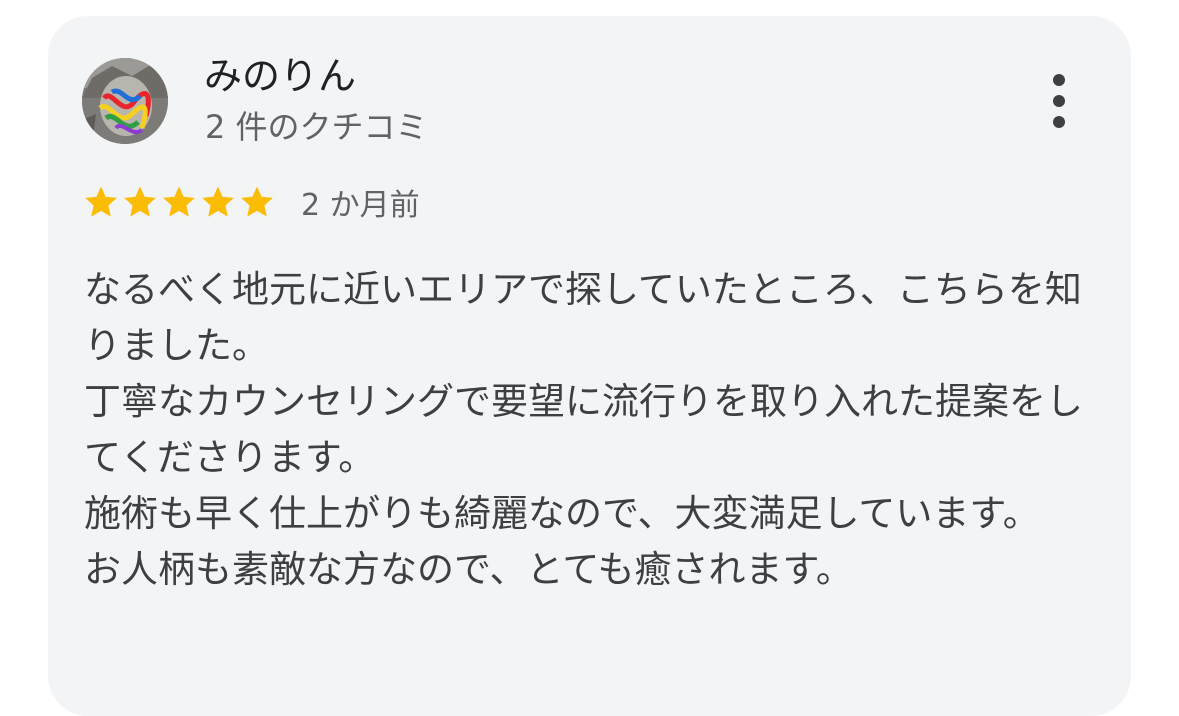  Describe the element at coordinates (316, 127) in the screenshot. I see `reviewer-review-count: 2 件のクチコミ` at that location.